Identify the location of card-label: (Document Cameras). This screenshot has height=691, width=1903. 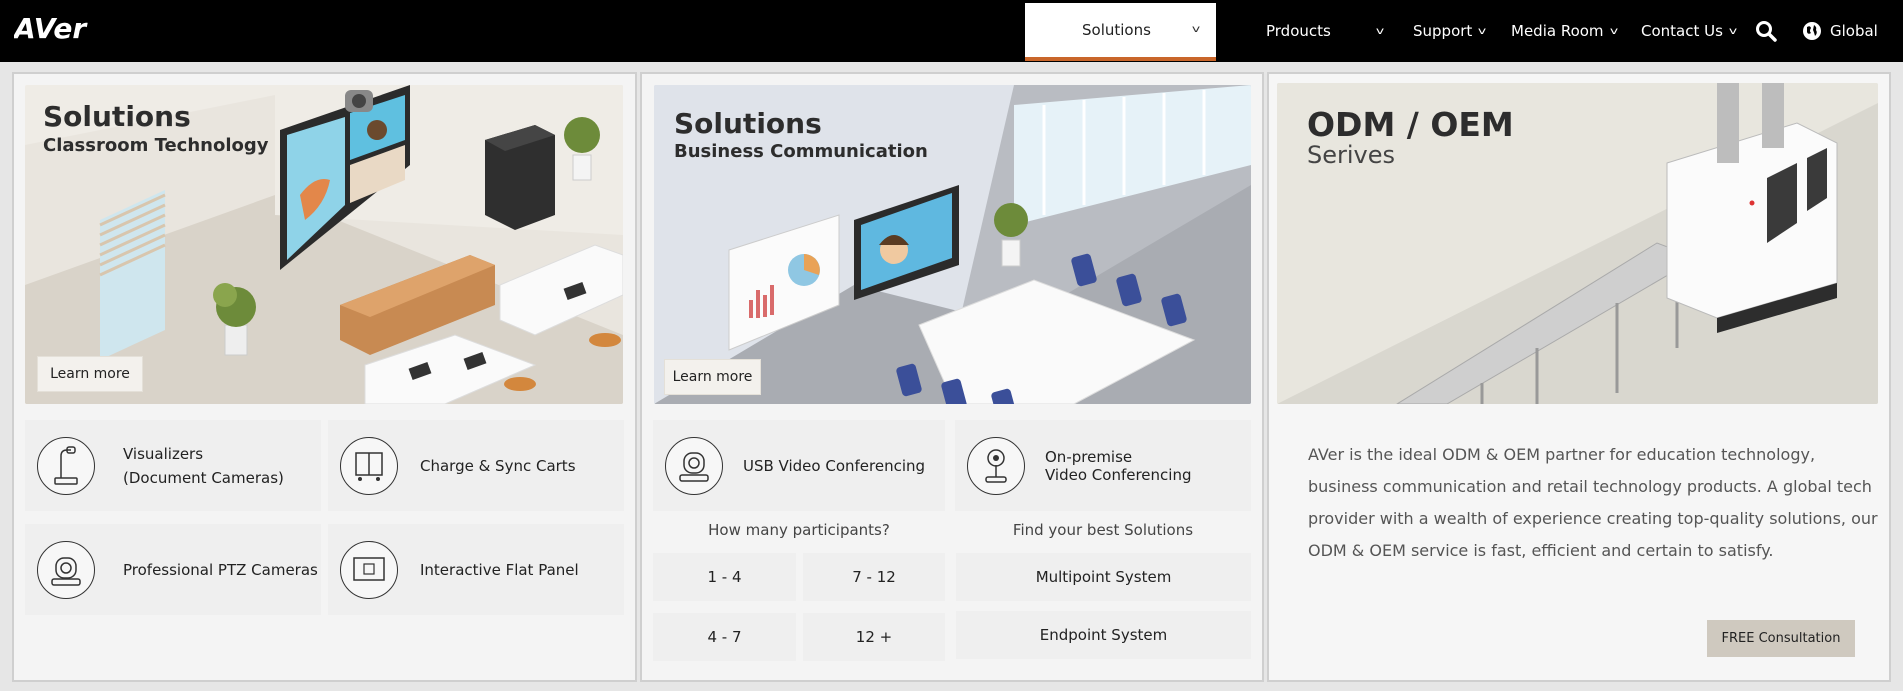
(203, 477).